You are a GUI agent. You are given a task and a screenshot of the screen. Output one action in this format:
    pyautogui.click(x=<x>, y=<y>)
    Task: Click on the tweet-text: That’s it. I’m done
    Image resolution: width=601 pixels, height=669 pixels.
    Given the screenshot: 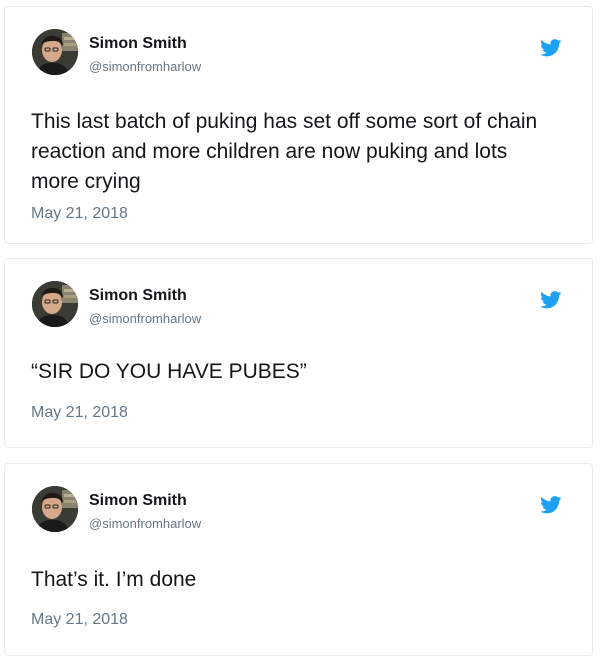 What is the action you would take?
    pyautogui.click(x=114, y=579)
    